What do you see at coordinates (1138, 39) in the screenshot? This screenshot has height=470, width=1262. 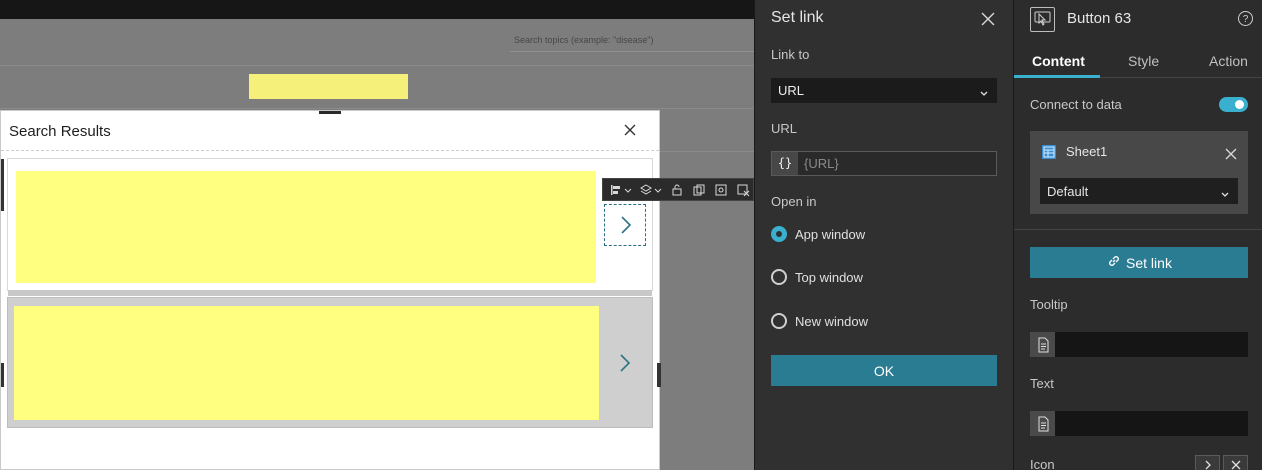 I see `properties-header: Button 63 ? Content Style Action` at bounding box center [1138, 39].